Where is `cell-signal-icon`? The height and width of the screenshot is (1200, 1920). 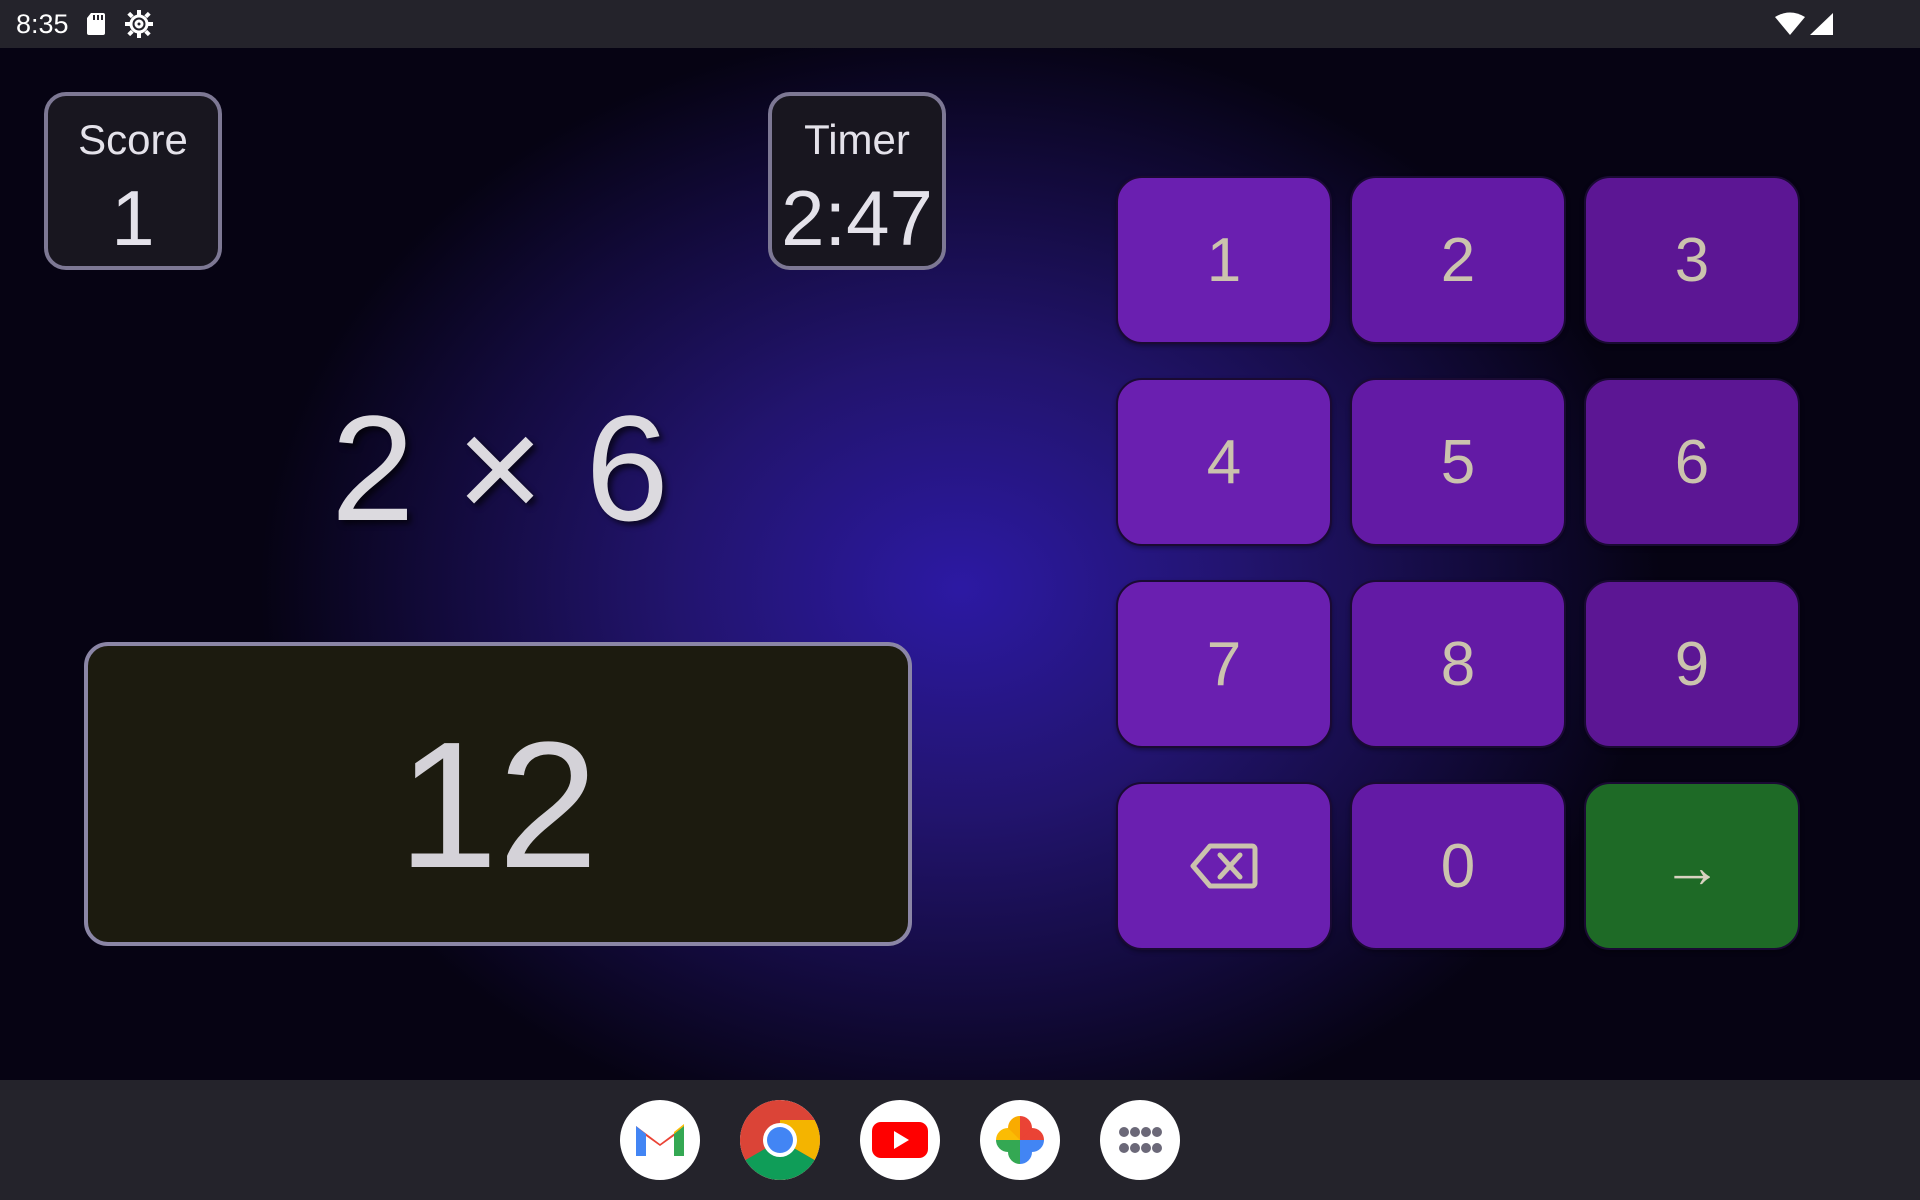 cell-signal-icon is located at coordinates (1821, 24).